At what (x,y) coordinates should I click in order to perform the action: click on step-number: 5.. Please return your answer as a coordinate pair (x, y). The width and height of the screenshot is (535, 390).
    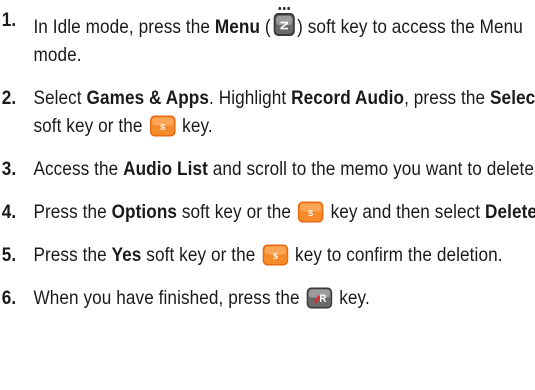
    Looking at the image, I should click on (9, 255).